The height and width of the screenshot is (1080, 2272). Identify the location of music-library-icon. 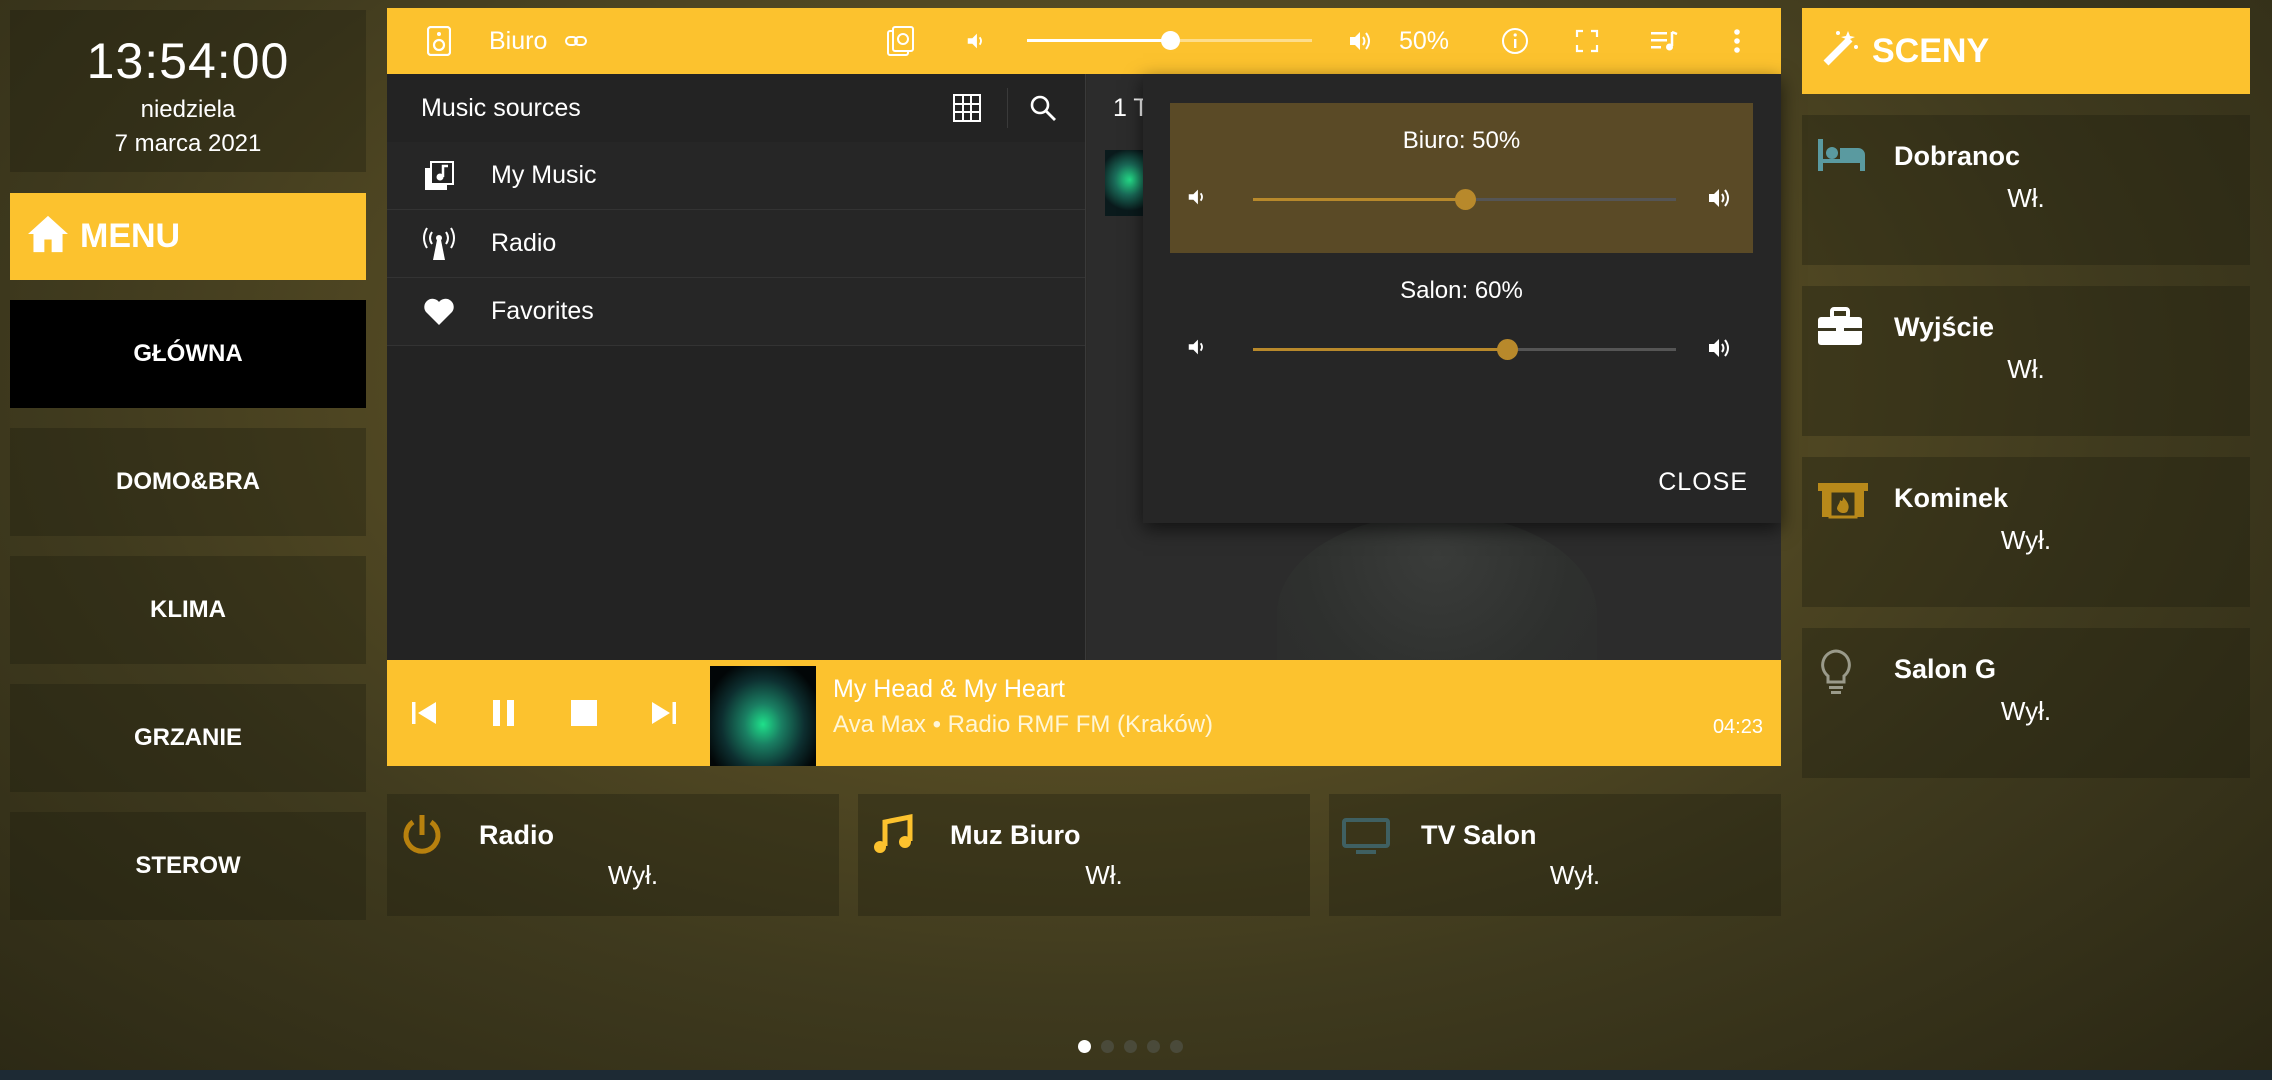
(439, 175).